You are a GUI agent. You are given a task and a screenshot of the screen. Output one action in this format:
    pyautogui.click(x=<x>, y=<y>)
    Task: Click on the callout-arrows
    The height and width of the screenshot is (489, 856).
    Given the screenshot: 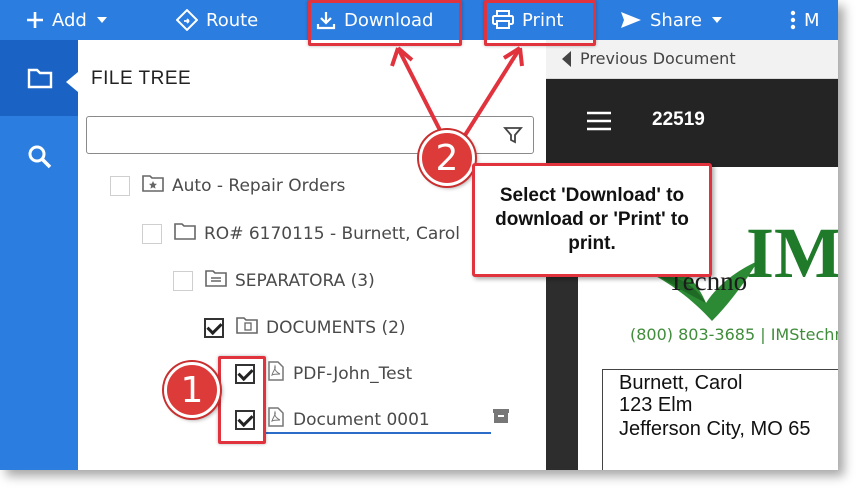 What is the action you would take?
    pyautogui.click(x=457, y=94)
    